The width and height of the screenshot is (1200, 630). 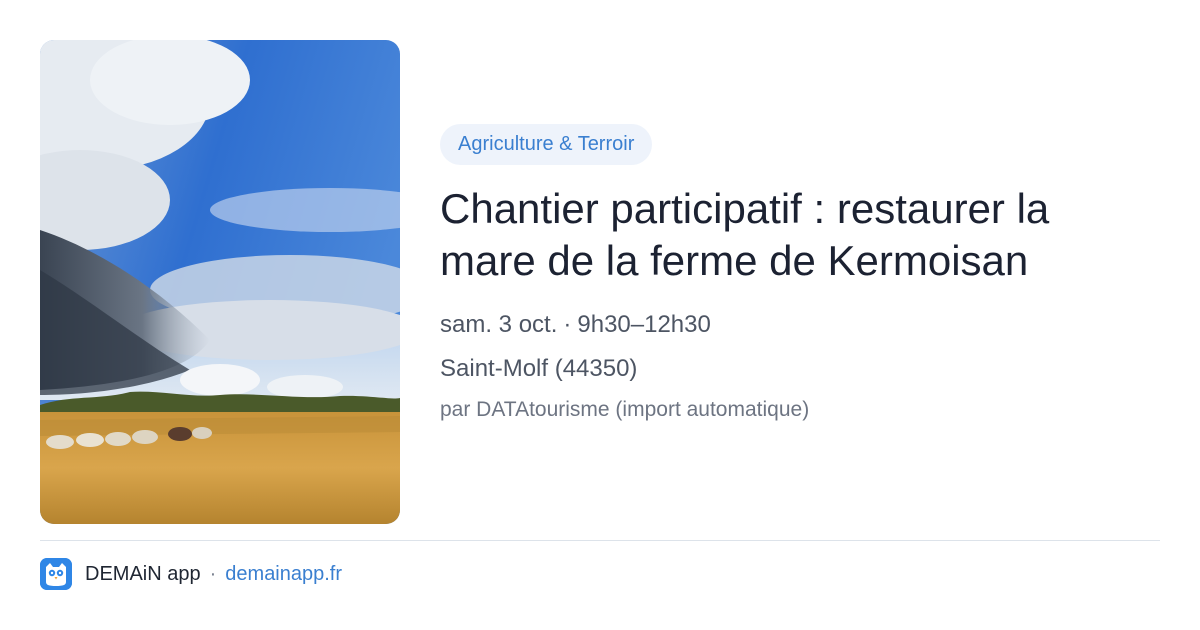 What do you see at coordinates (546, 144) in the screenshot?
I see `category-badge: Agriculture & Terroir` at bounding box center [546, 144].